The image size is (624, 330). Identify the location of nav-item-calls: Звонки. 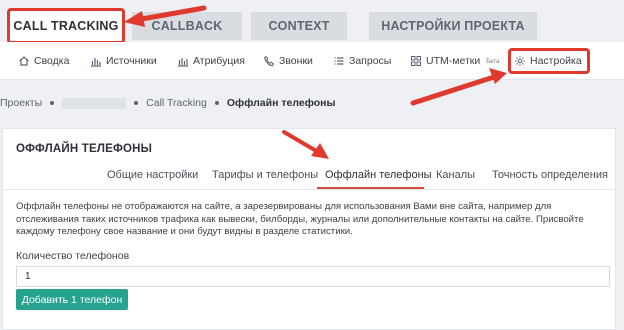
(288, 61).